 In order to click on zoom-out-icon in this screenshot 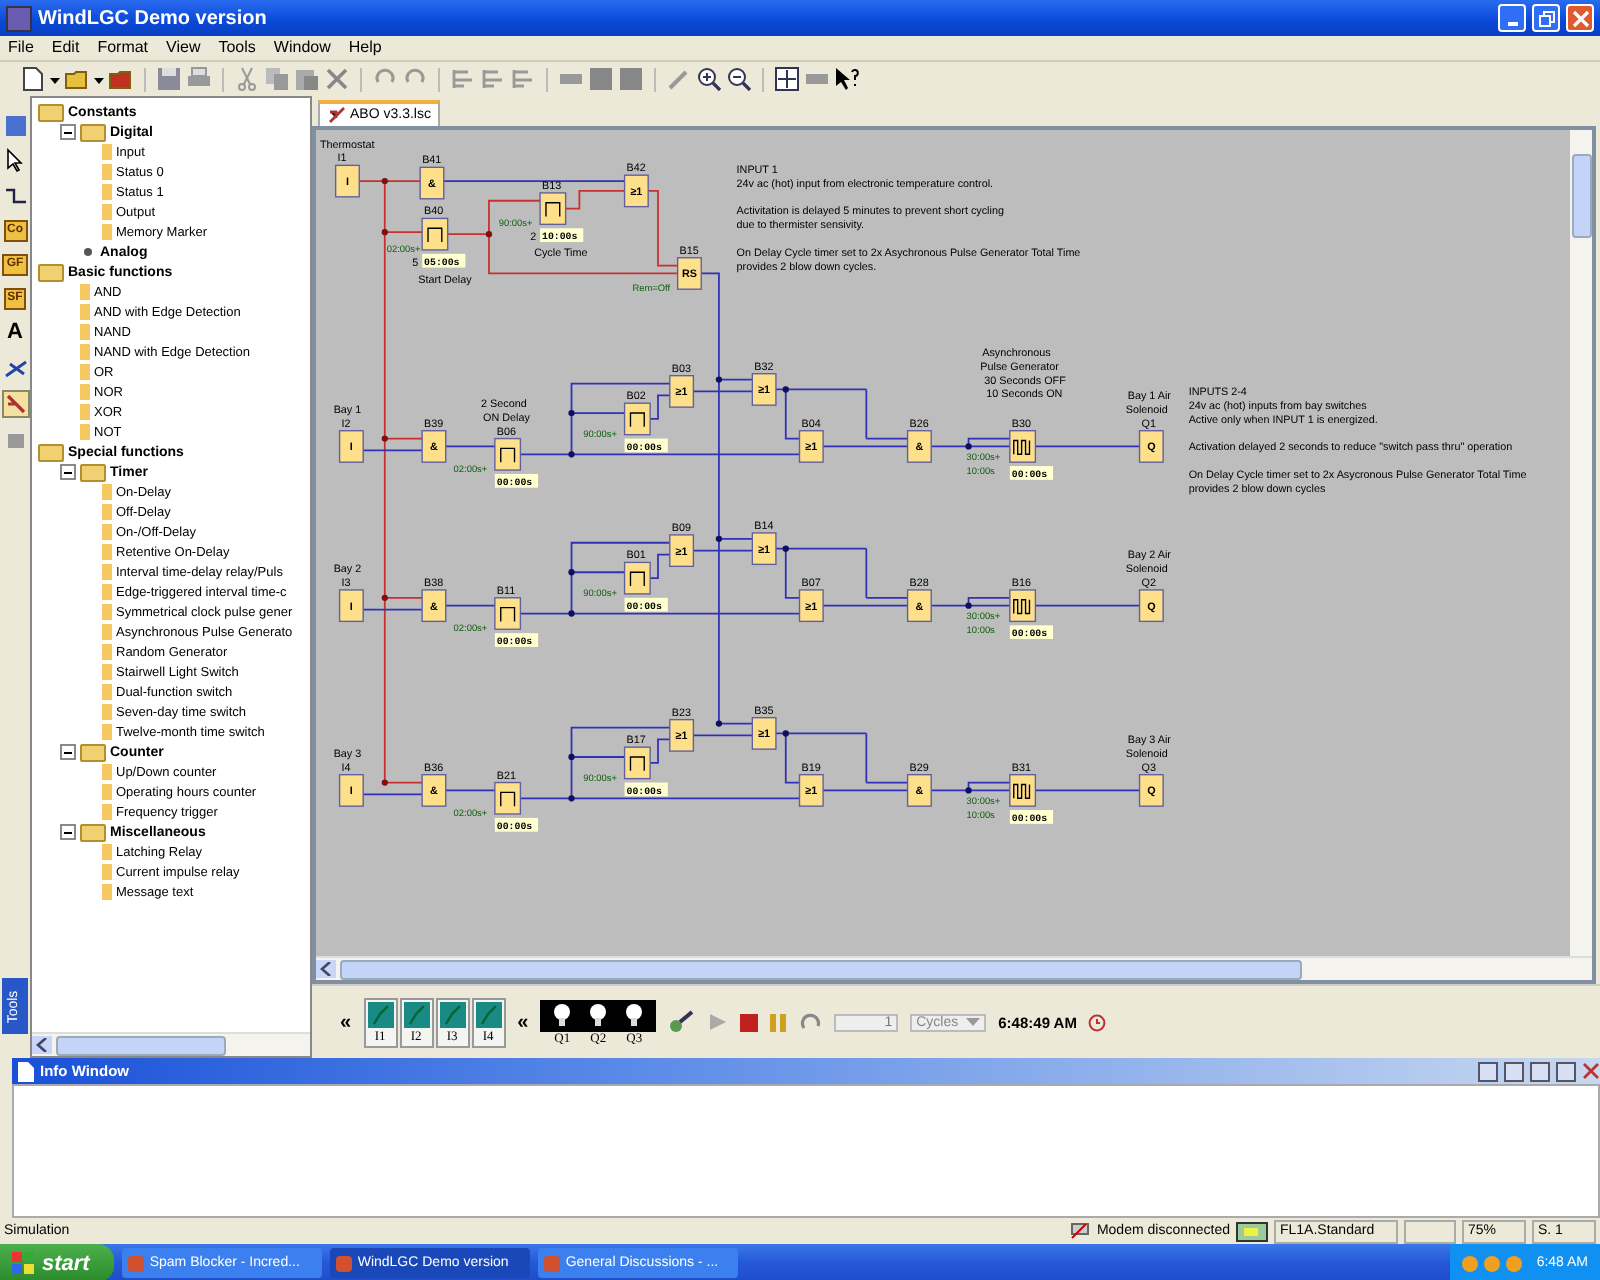, I will do `click(739, 79)`.